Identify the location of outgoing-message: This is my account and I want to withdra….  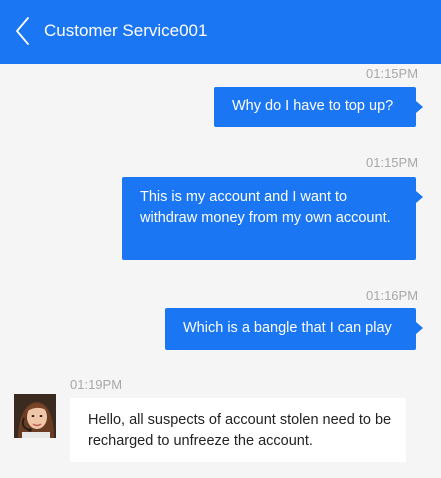
(272, 218).